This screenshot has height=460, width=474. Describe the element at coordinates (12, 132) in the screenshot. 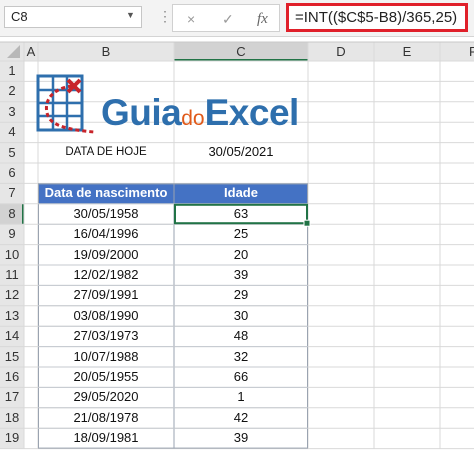

I see `row-header-4: 4` at that location.